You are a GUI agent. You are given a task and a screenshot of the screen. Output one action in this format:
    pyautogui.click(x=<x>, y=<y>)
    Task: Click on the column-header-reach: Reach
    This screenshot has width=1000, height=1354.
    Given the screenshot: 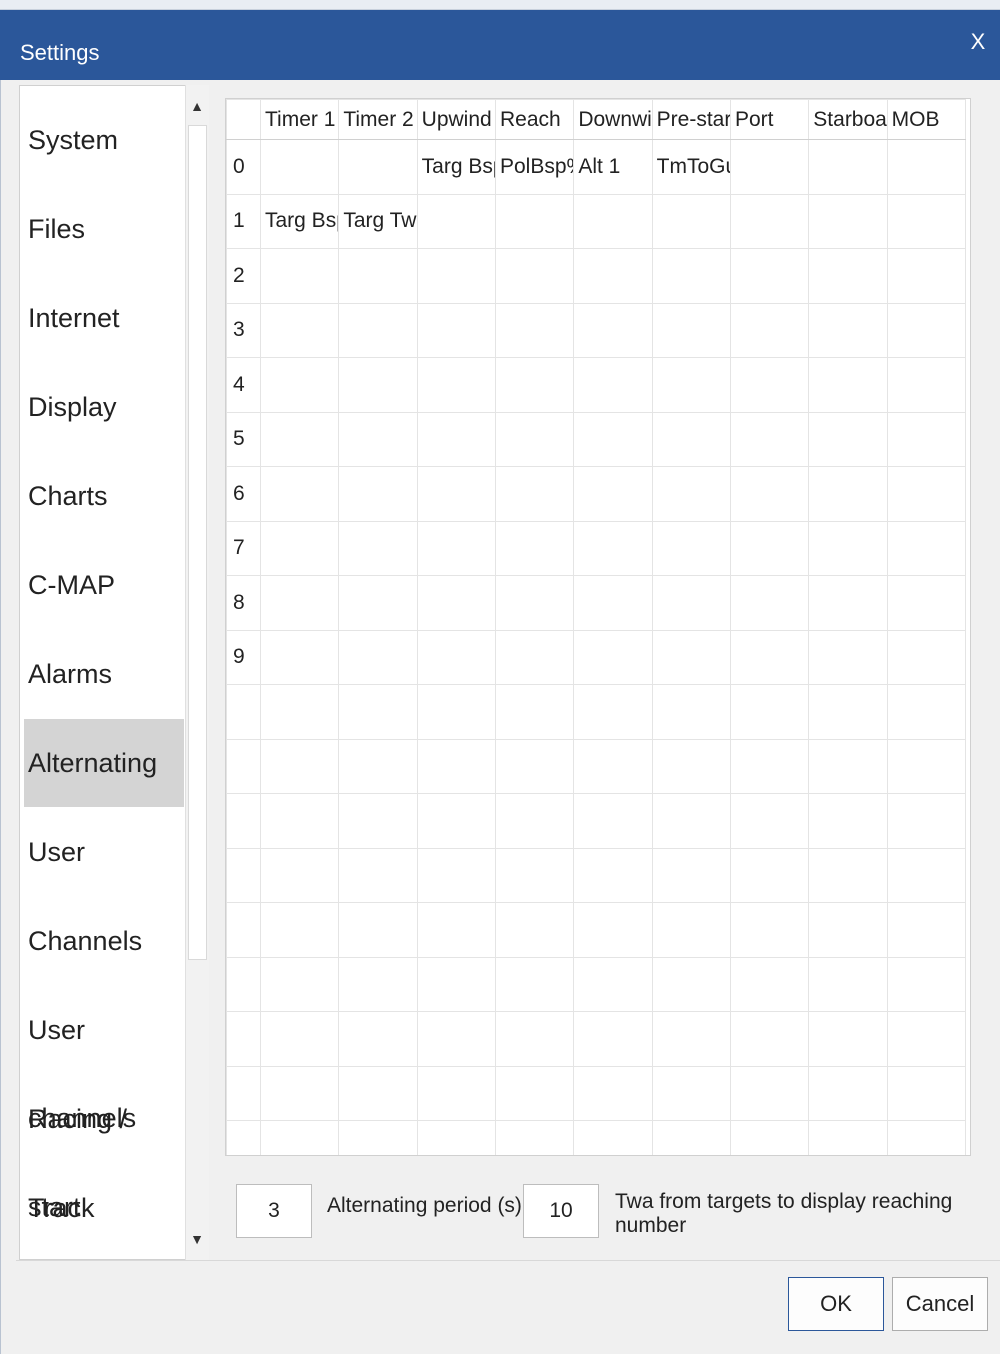 What is the action you would take?
    pyautogui.click(x=534, y=119)
    